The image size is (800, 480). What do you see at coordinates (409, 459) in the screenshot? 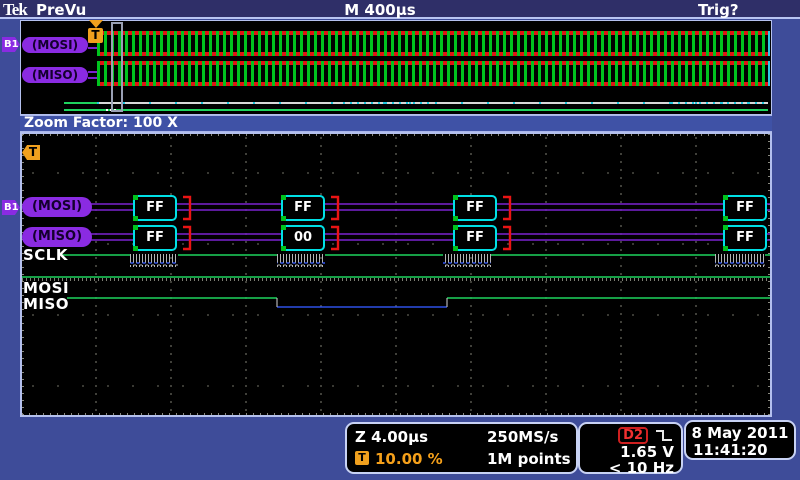
I see `trigger-position-readout: 10.00 %` at bounding box center [409, 459].